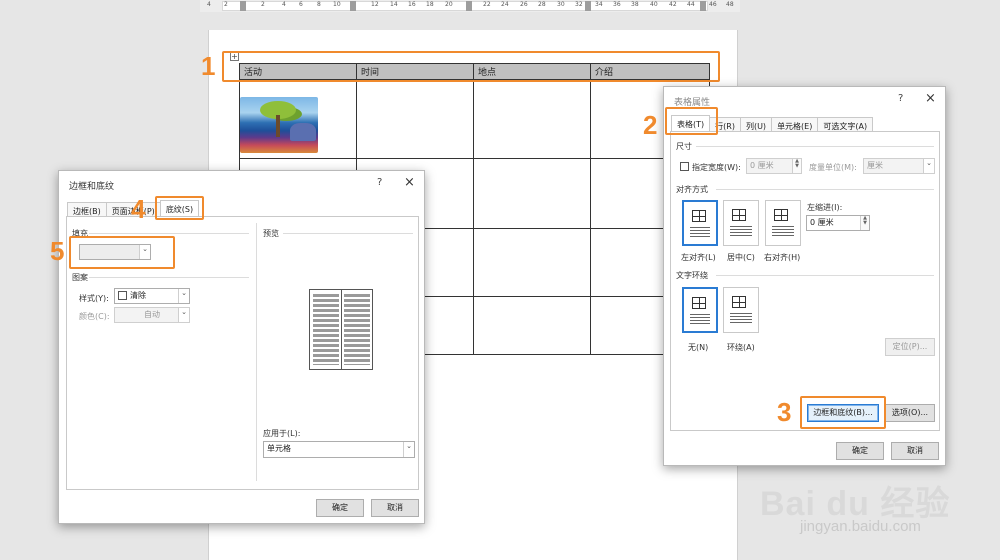 This screenshot has height=560, width=1000. I want to click on ruler-number: 40, so click(654, 4).